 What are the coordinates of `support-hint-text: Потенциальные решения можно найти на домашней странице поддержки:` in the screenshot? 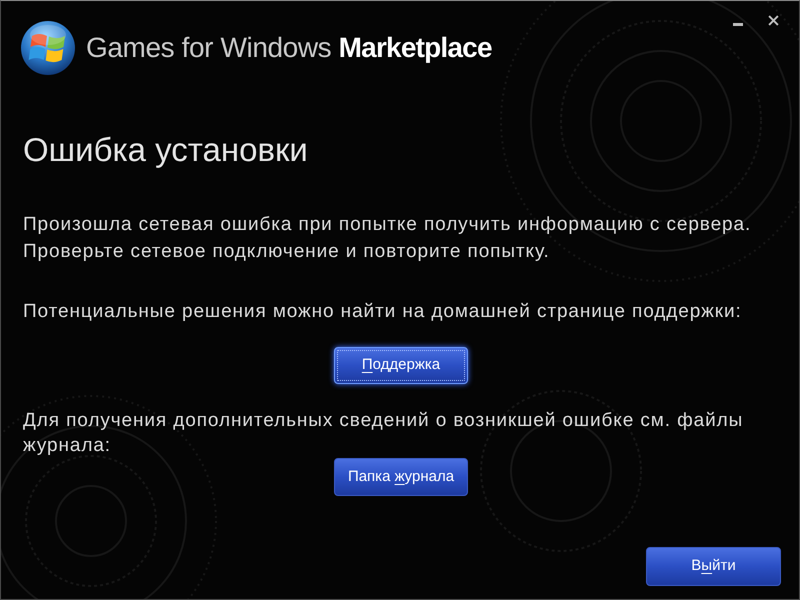 It's located at (382, 312).